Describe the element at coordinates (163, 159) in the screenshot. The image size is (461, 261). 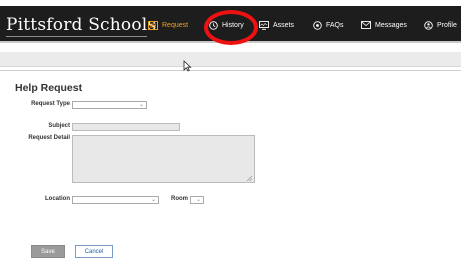
I see `request-detail-textarea` at that location.